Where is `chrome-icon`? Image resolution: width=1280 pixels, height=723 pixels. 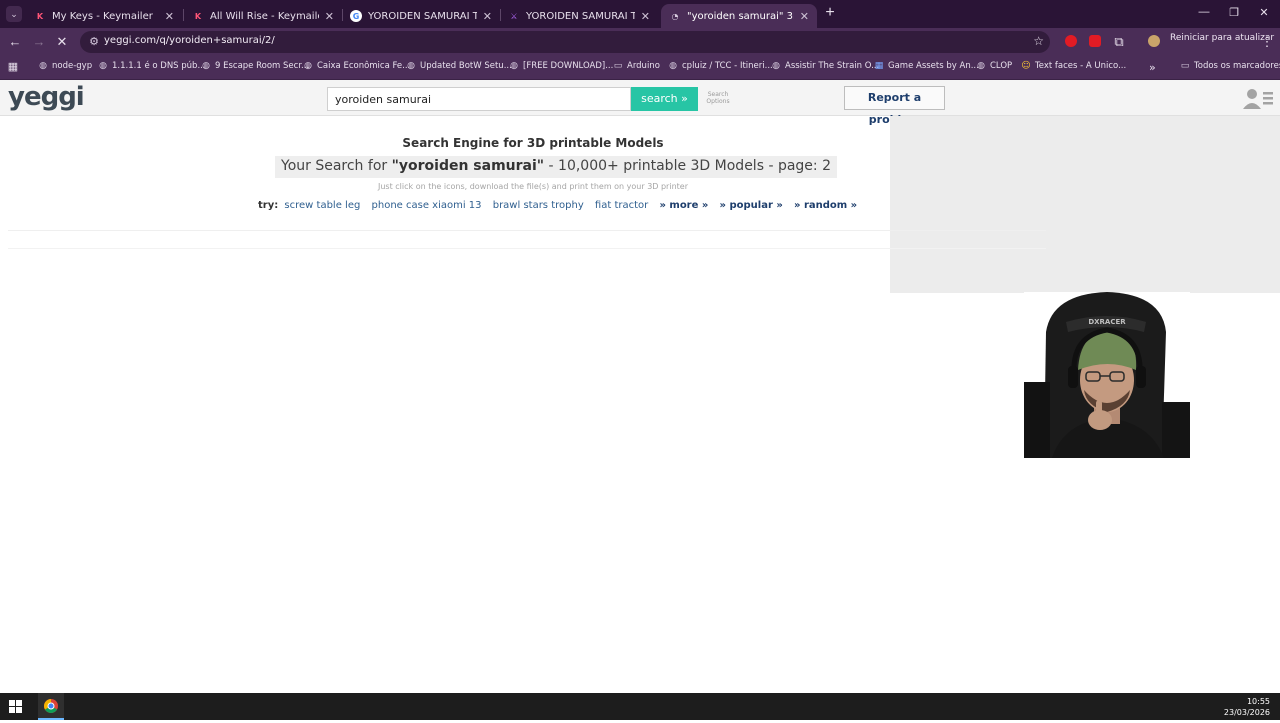
chrome-icon is located at coordinates (51, 706).